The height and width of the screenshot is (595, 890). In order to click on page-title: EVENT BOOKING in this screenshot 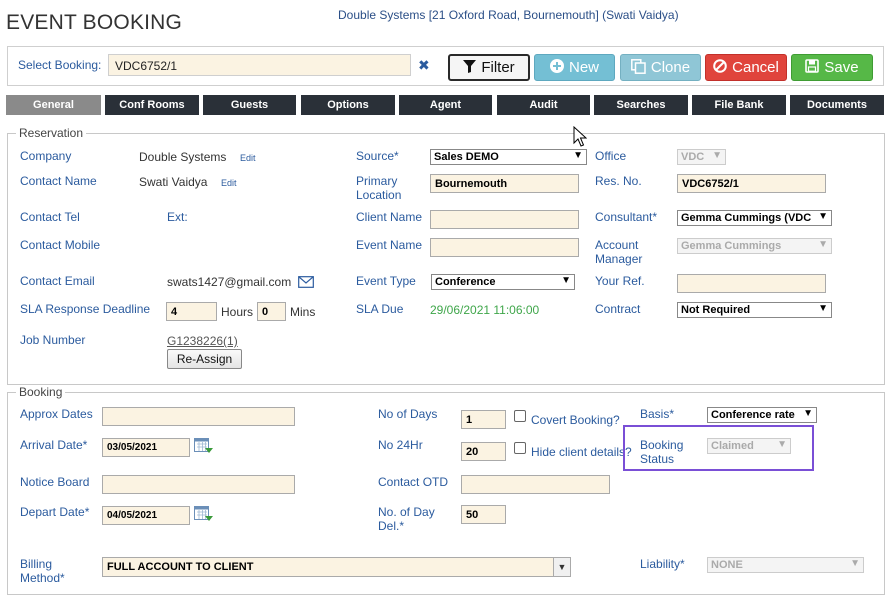, I will do `click(94, 22)`.